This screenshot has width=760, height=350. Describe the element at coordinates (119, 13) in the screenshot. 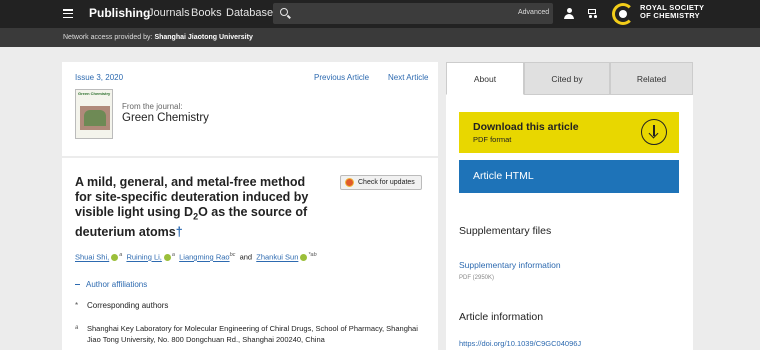

I see `publishing-brand-link: Publishing` at that location.